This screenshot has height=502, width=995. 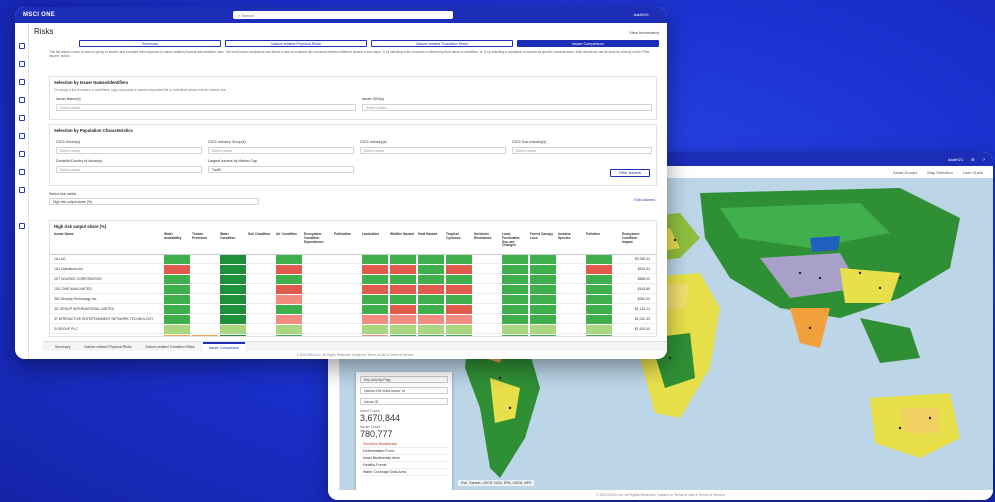 I want to click on col-header: Wildfire Hazard, so click(x=402, y=234).